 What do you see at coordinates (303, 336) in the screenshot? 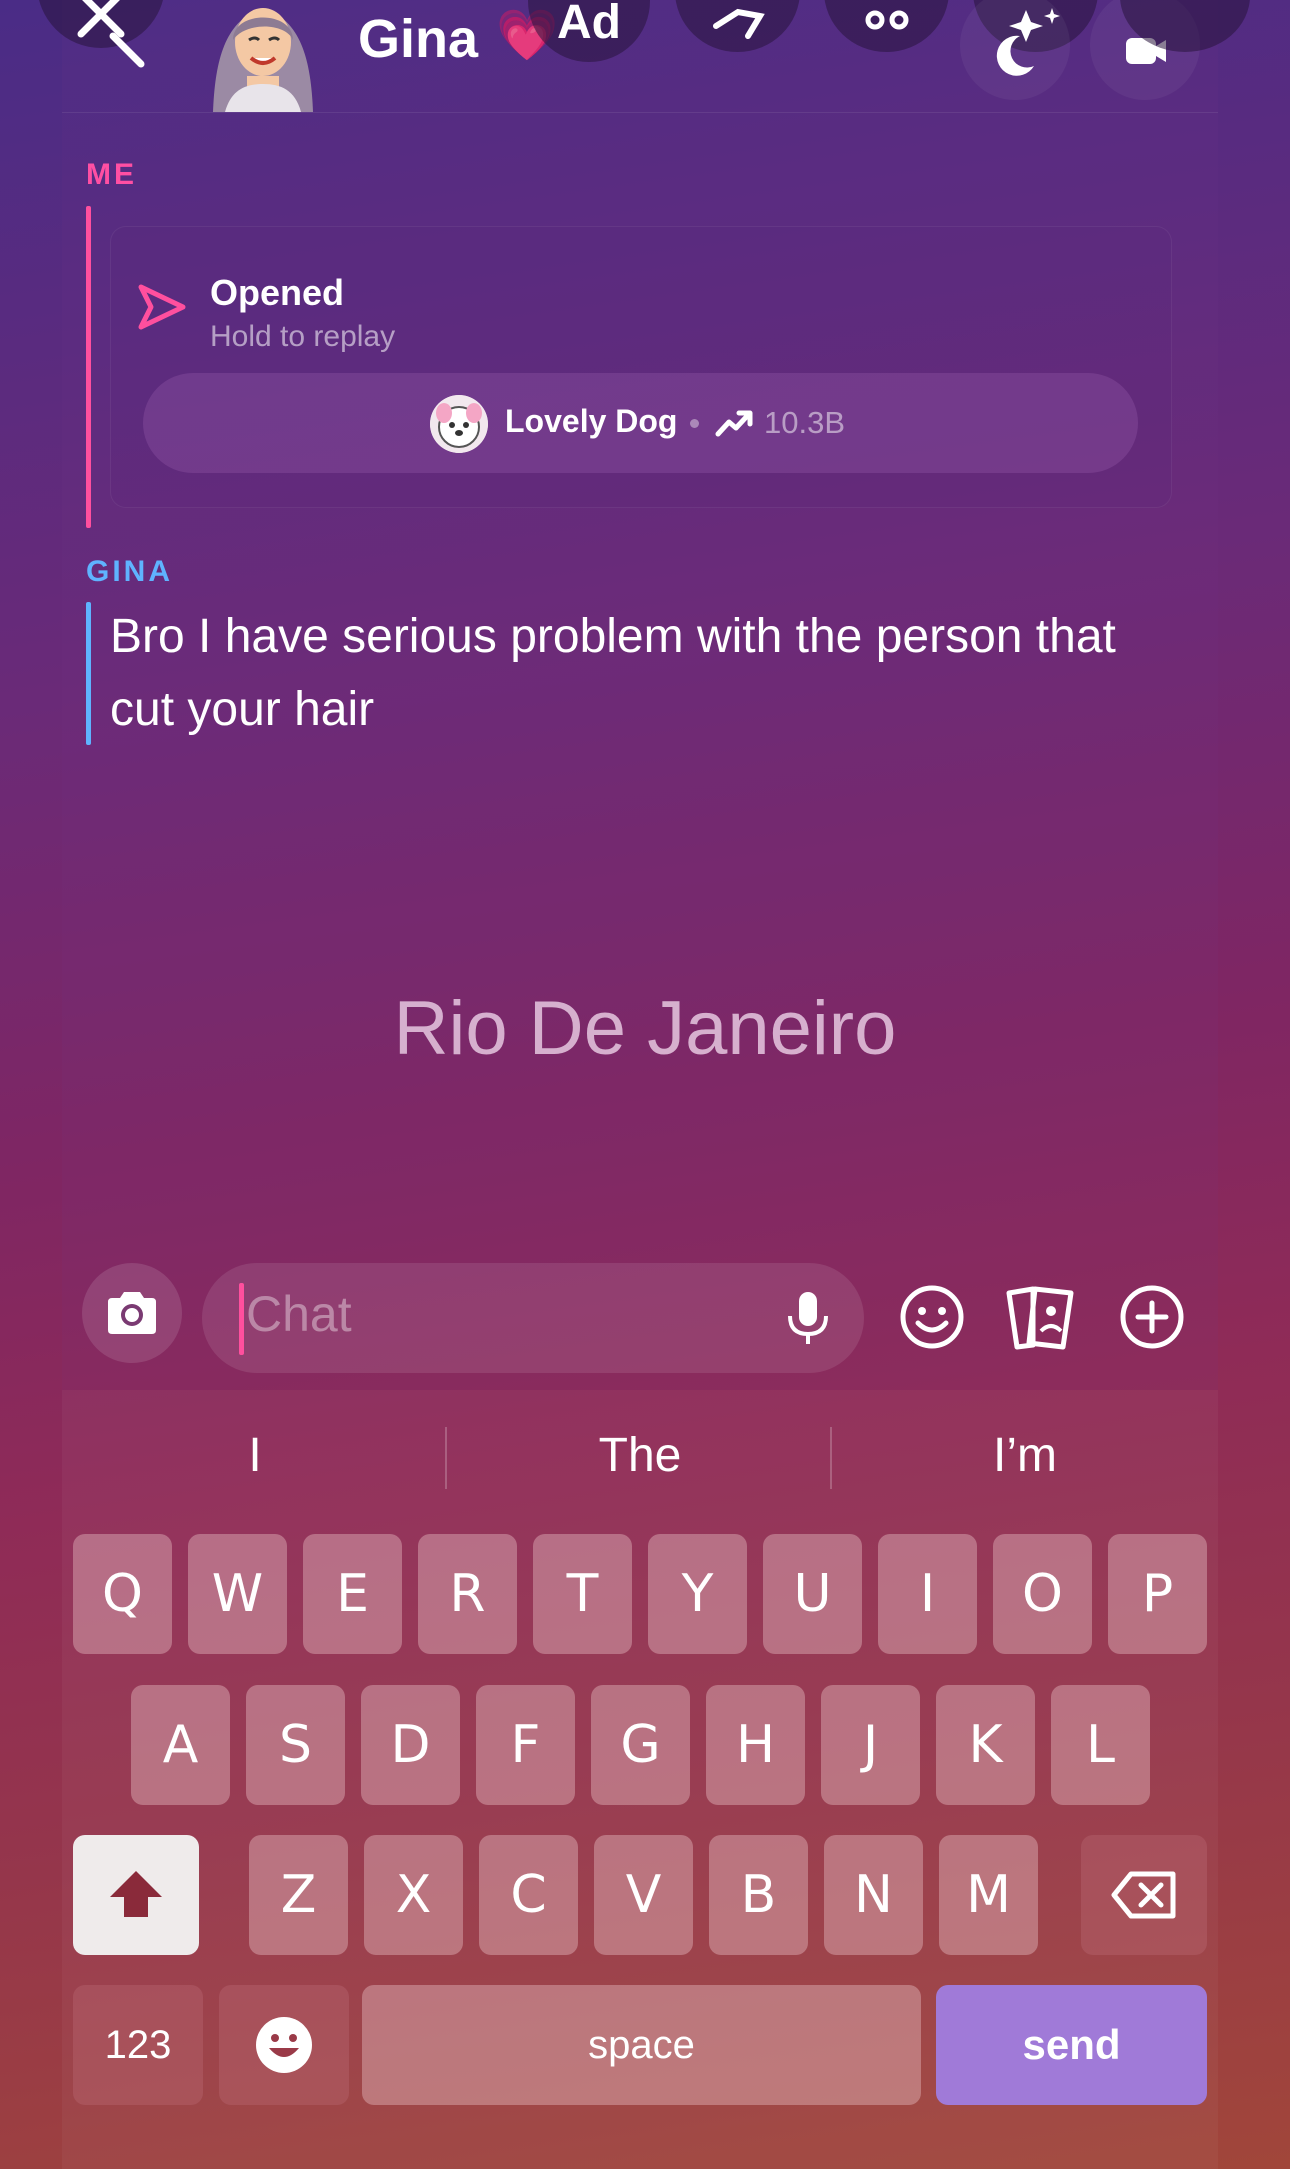
I see `snap-status-subtitle: Hold to replay` at bounding box center [303, 336].